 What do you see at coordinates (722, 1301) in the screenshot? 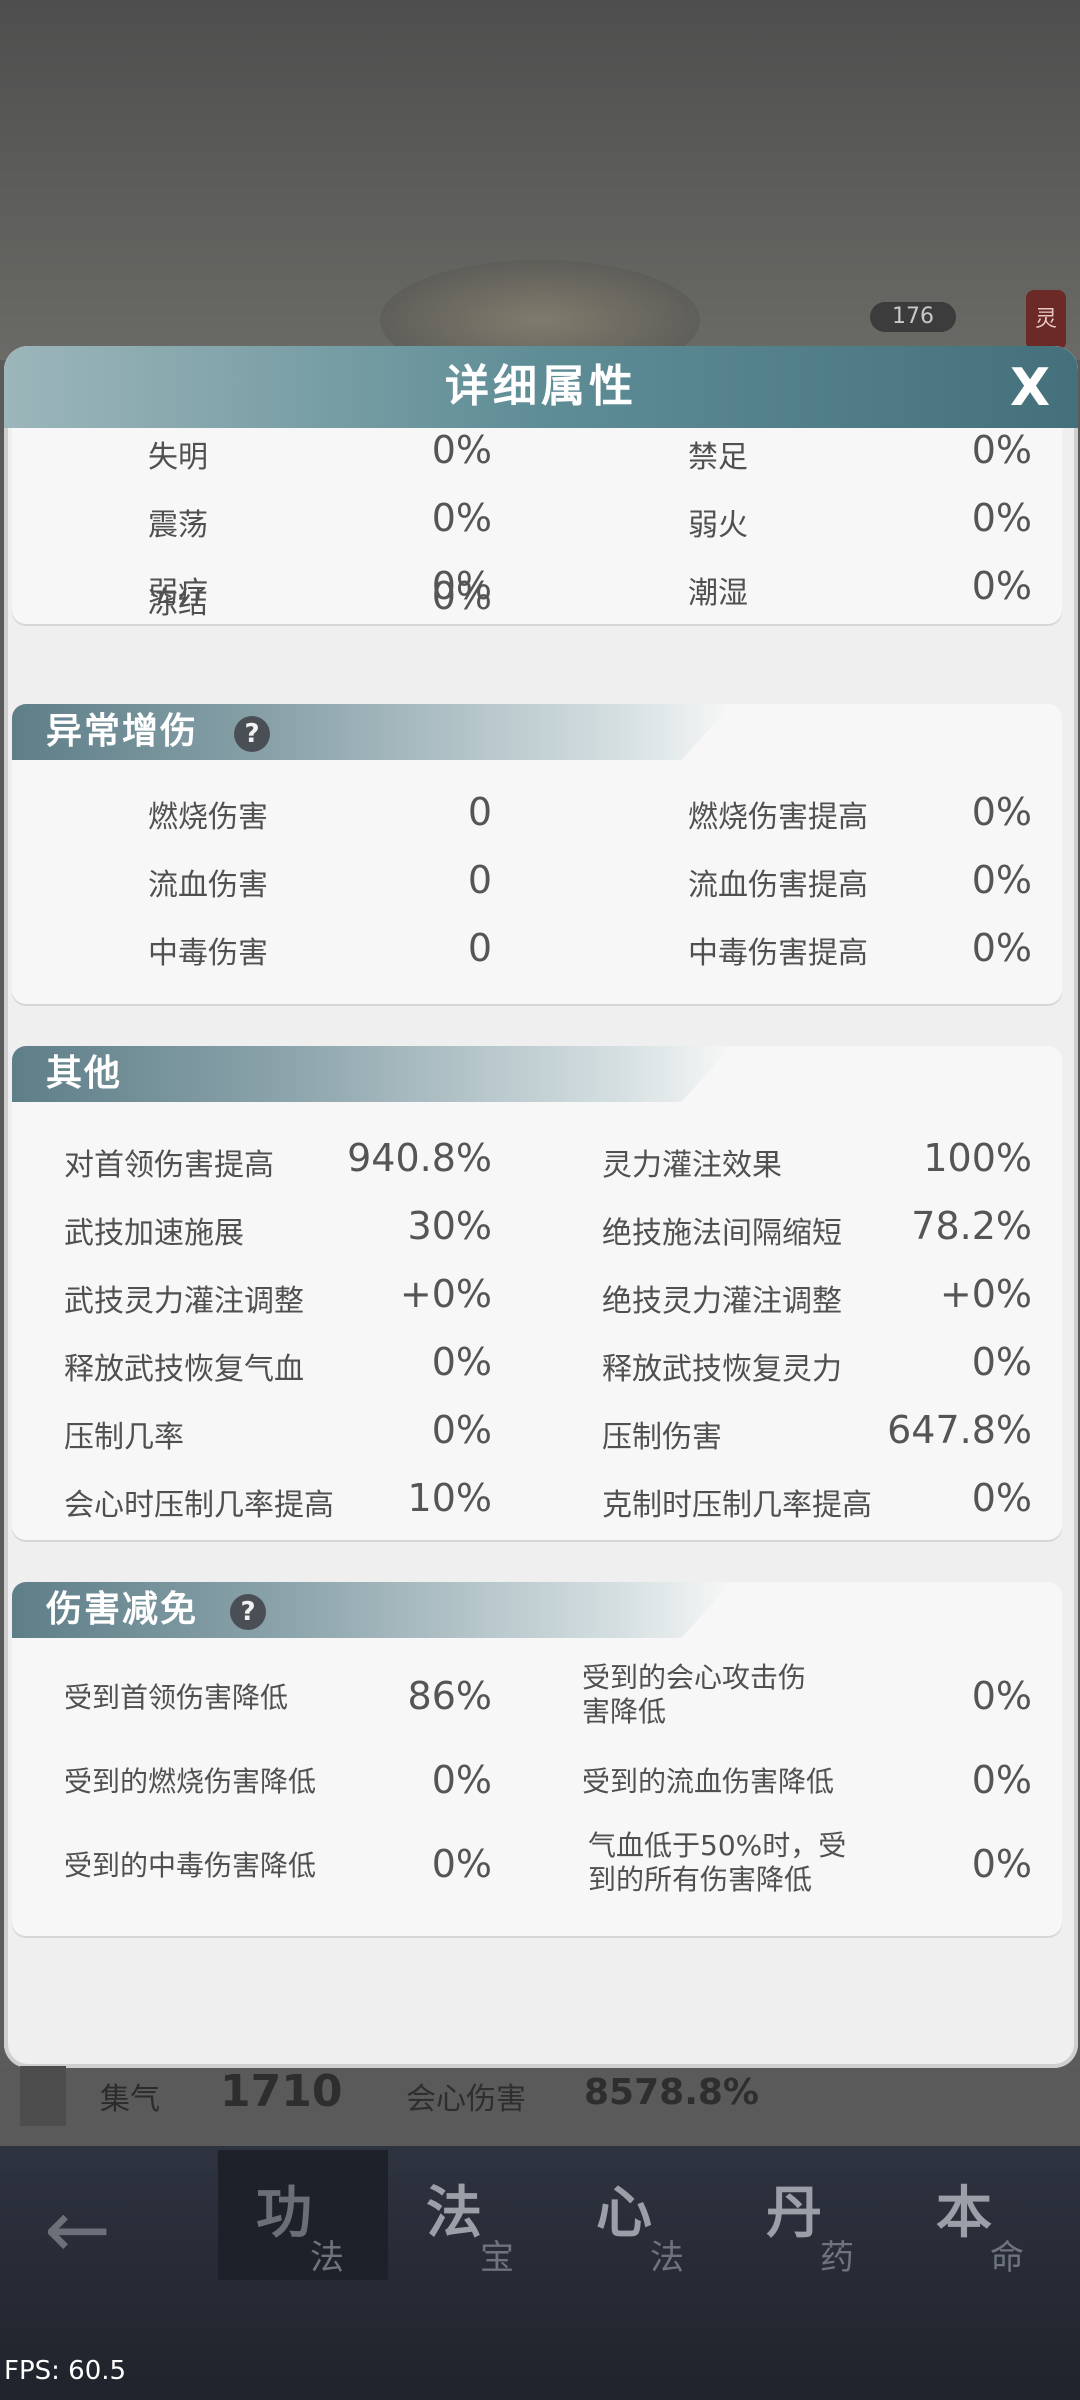
I see `stat-label: 绝技灵力灌注调整` at bounding box center [722, 1301].